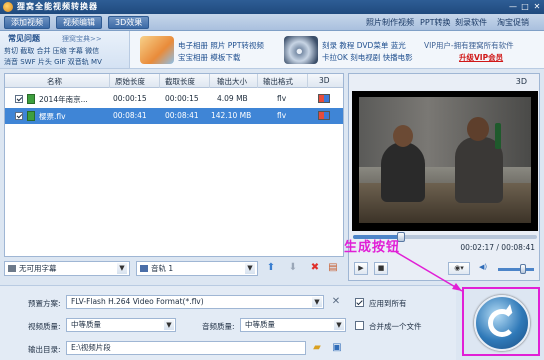 This screenshot has width=544, height=360. Describe the element at coordinates (232, 98) in the screenshot. I see `file-output-size: 4.09 MB` at that location.